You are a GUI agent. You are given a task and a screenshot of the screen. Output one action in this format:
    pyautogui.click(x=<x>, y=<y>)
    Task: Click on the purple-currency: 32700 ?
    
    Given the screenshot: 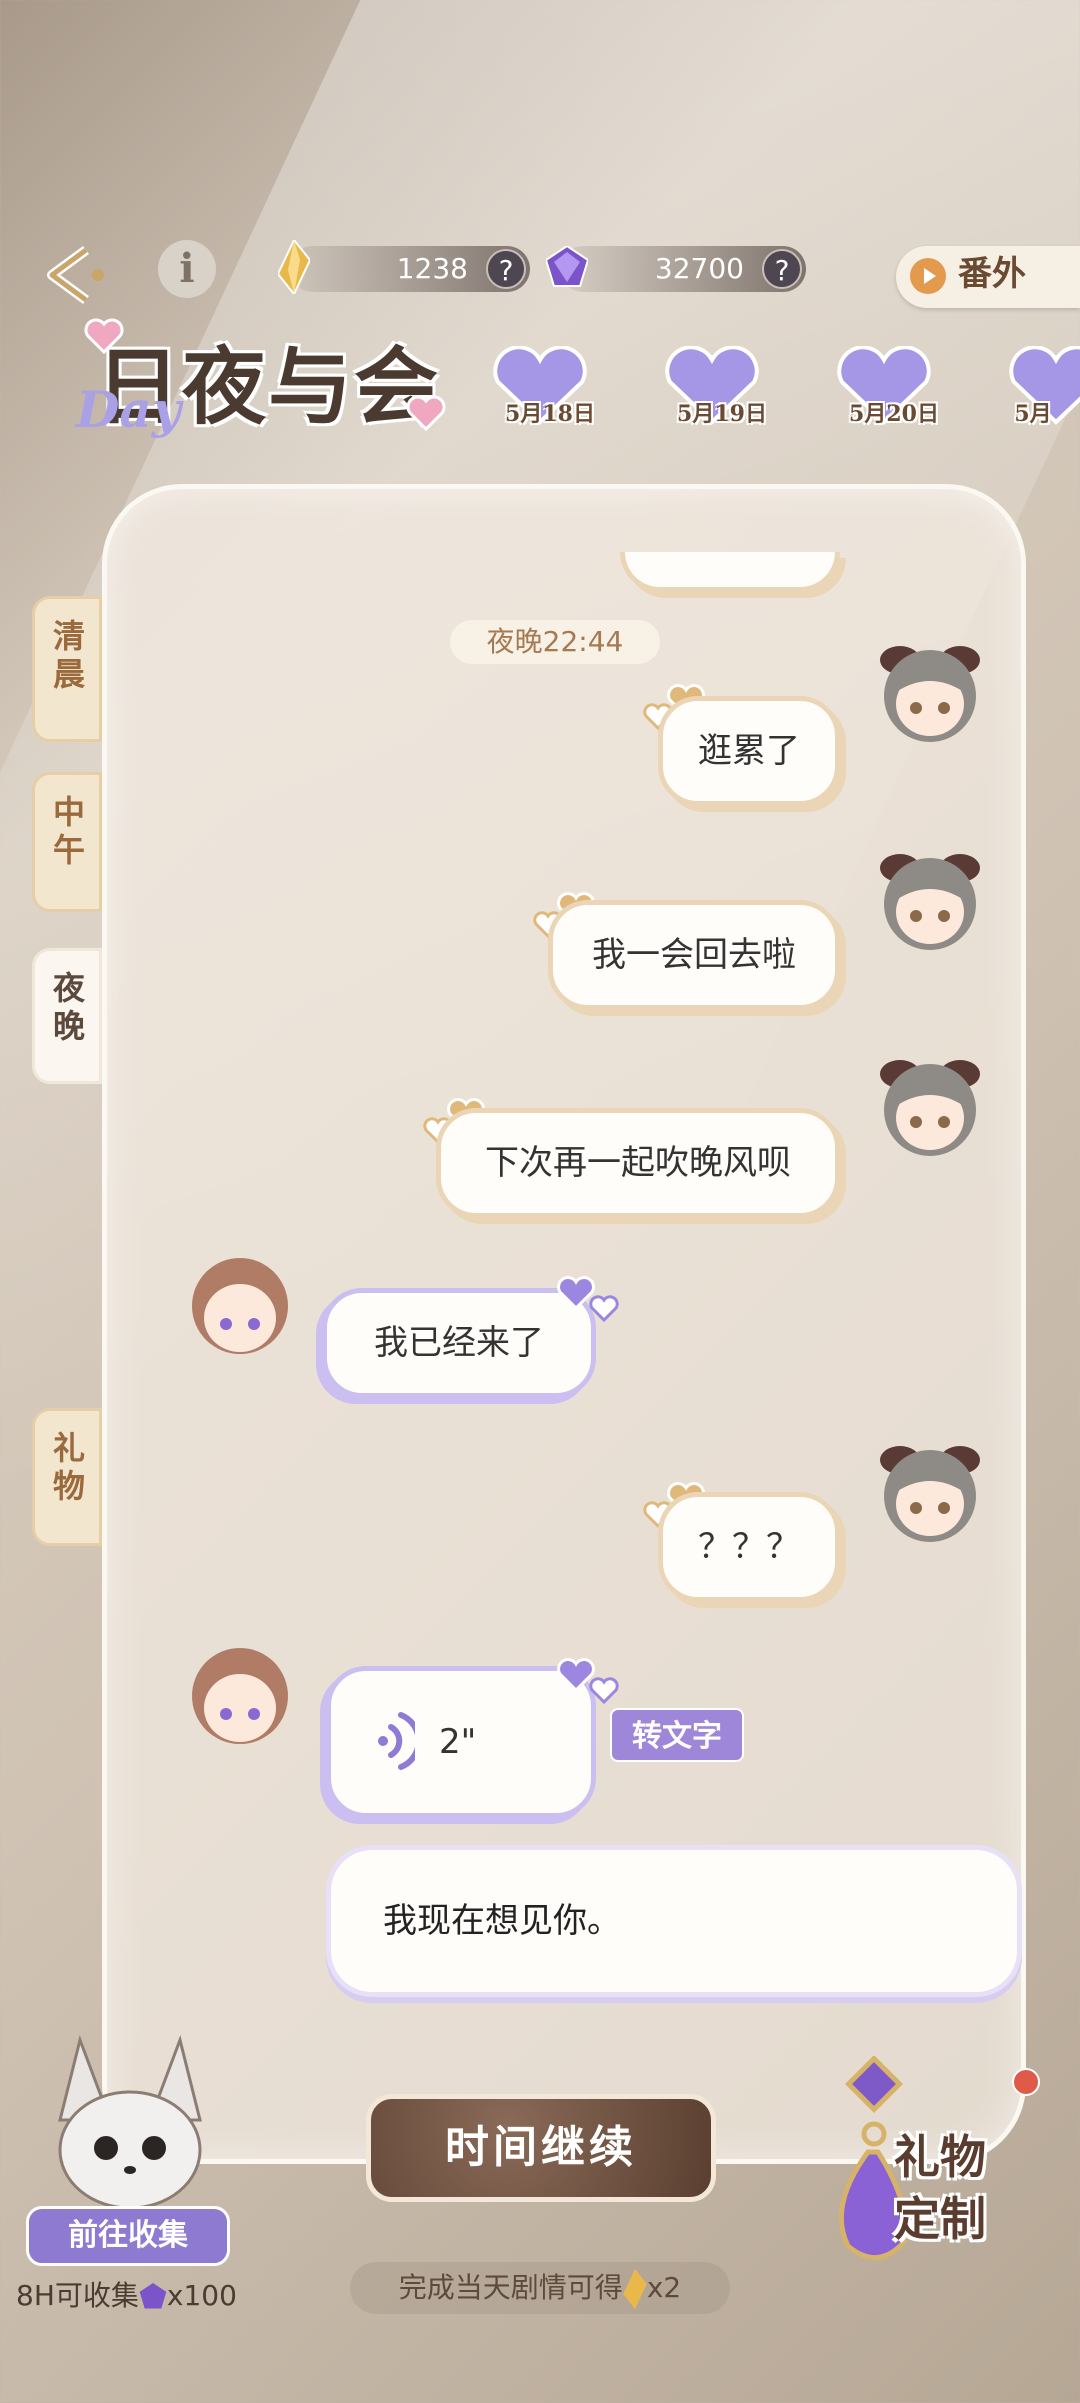 What is the action you would take?
    pyautogui.click(x=676, y=269)
    